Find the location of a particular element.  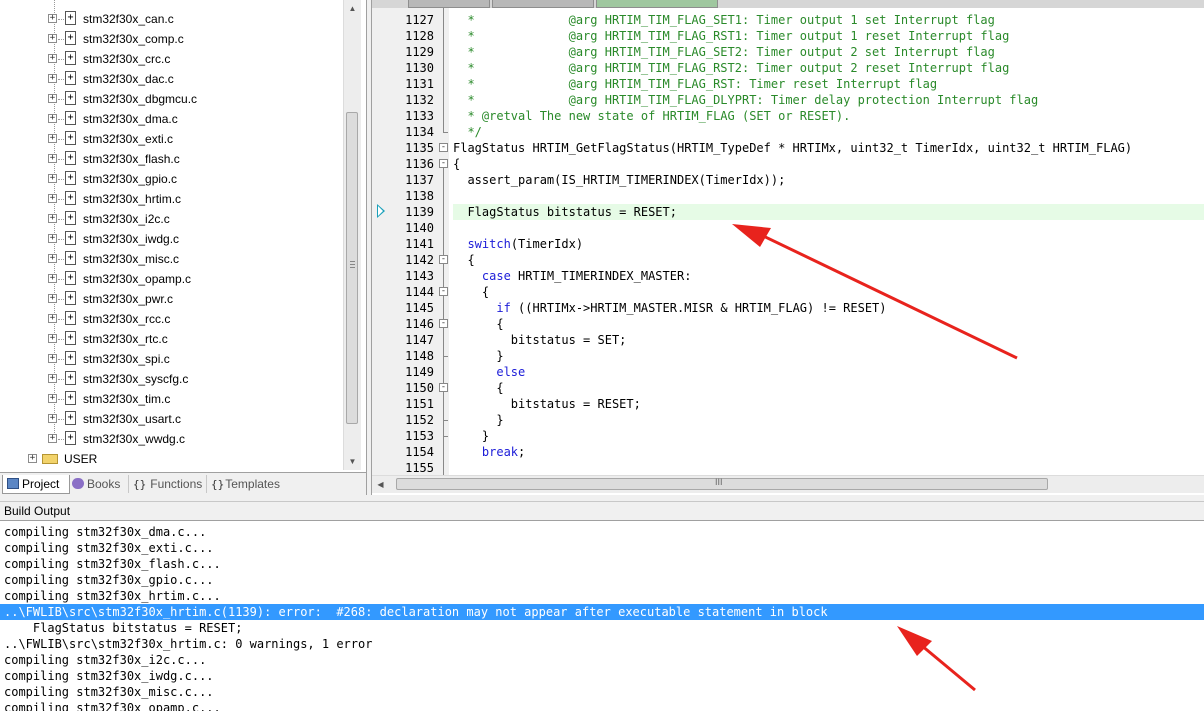

tree-file-item: + + stm32f30x_comp.c is located at coordinates (171, 39).